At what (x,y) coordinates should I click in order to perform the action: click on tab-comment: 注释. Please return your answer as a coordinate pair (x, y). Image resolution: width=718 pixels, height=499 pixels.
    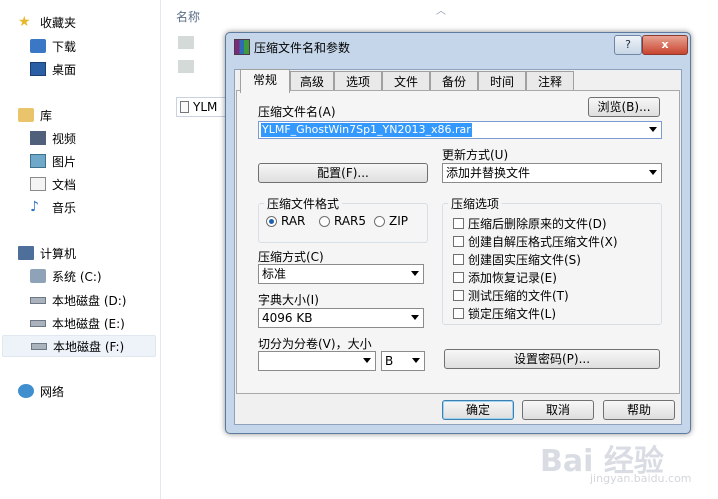
    Looking at the image, I should click on (550, 81).